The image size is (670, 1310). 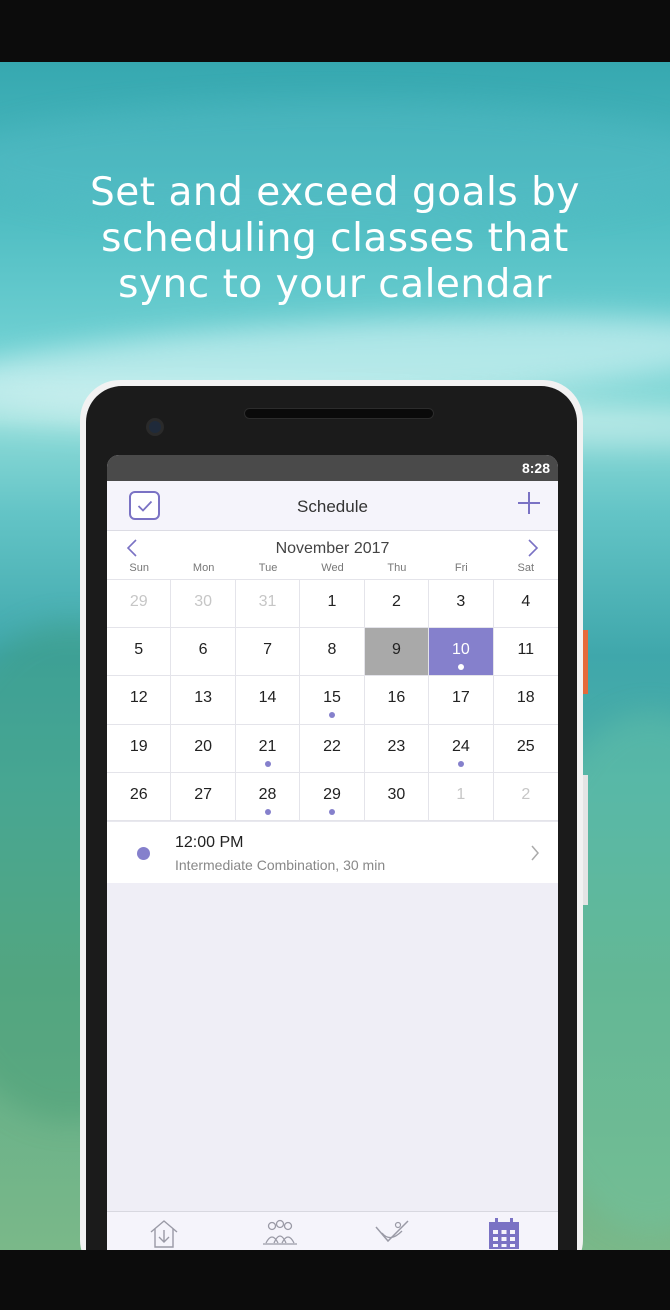 I want to click on calendar-day: 11, so click(x=525, y=652).